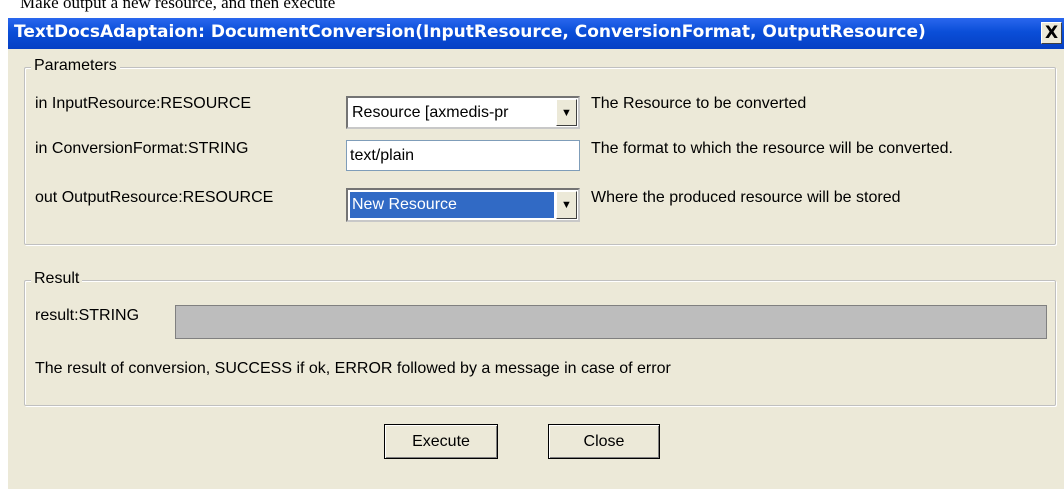 The image size is (1064, 489). What do you see at coordinates (441, 441) in the screenshot?
I see `execute-button: Execute` at bounding box center [441, 441].